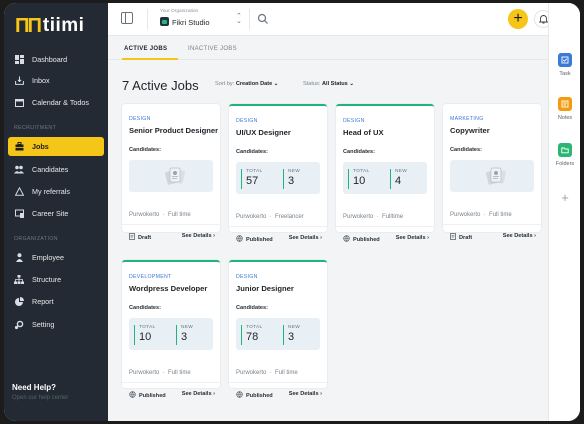  What do you see at coordinates (564, 65) in the screenshot?
I see `rp-item-task: Task` at bounding box center [564, 65].